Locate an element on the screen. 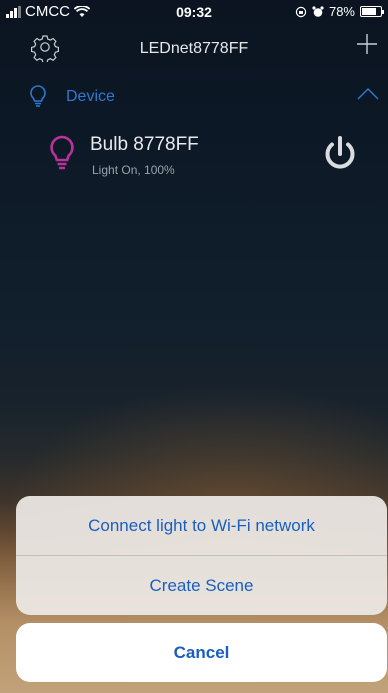 The height and width of the screenshot is (693, 388). status-right: 78% is located at coordinates (339, 11).